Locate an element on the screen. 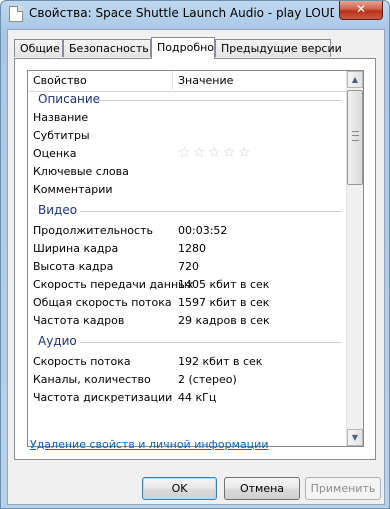  list-item: Скорость потока 192 кбит в сек is located at coordinates (187, 362).